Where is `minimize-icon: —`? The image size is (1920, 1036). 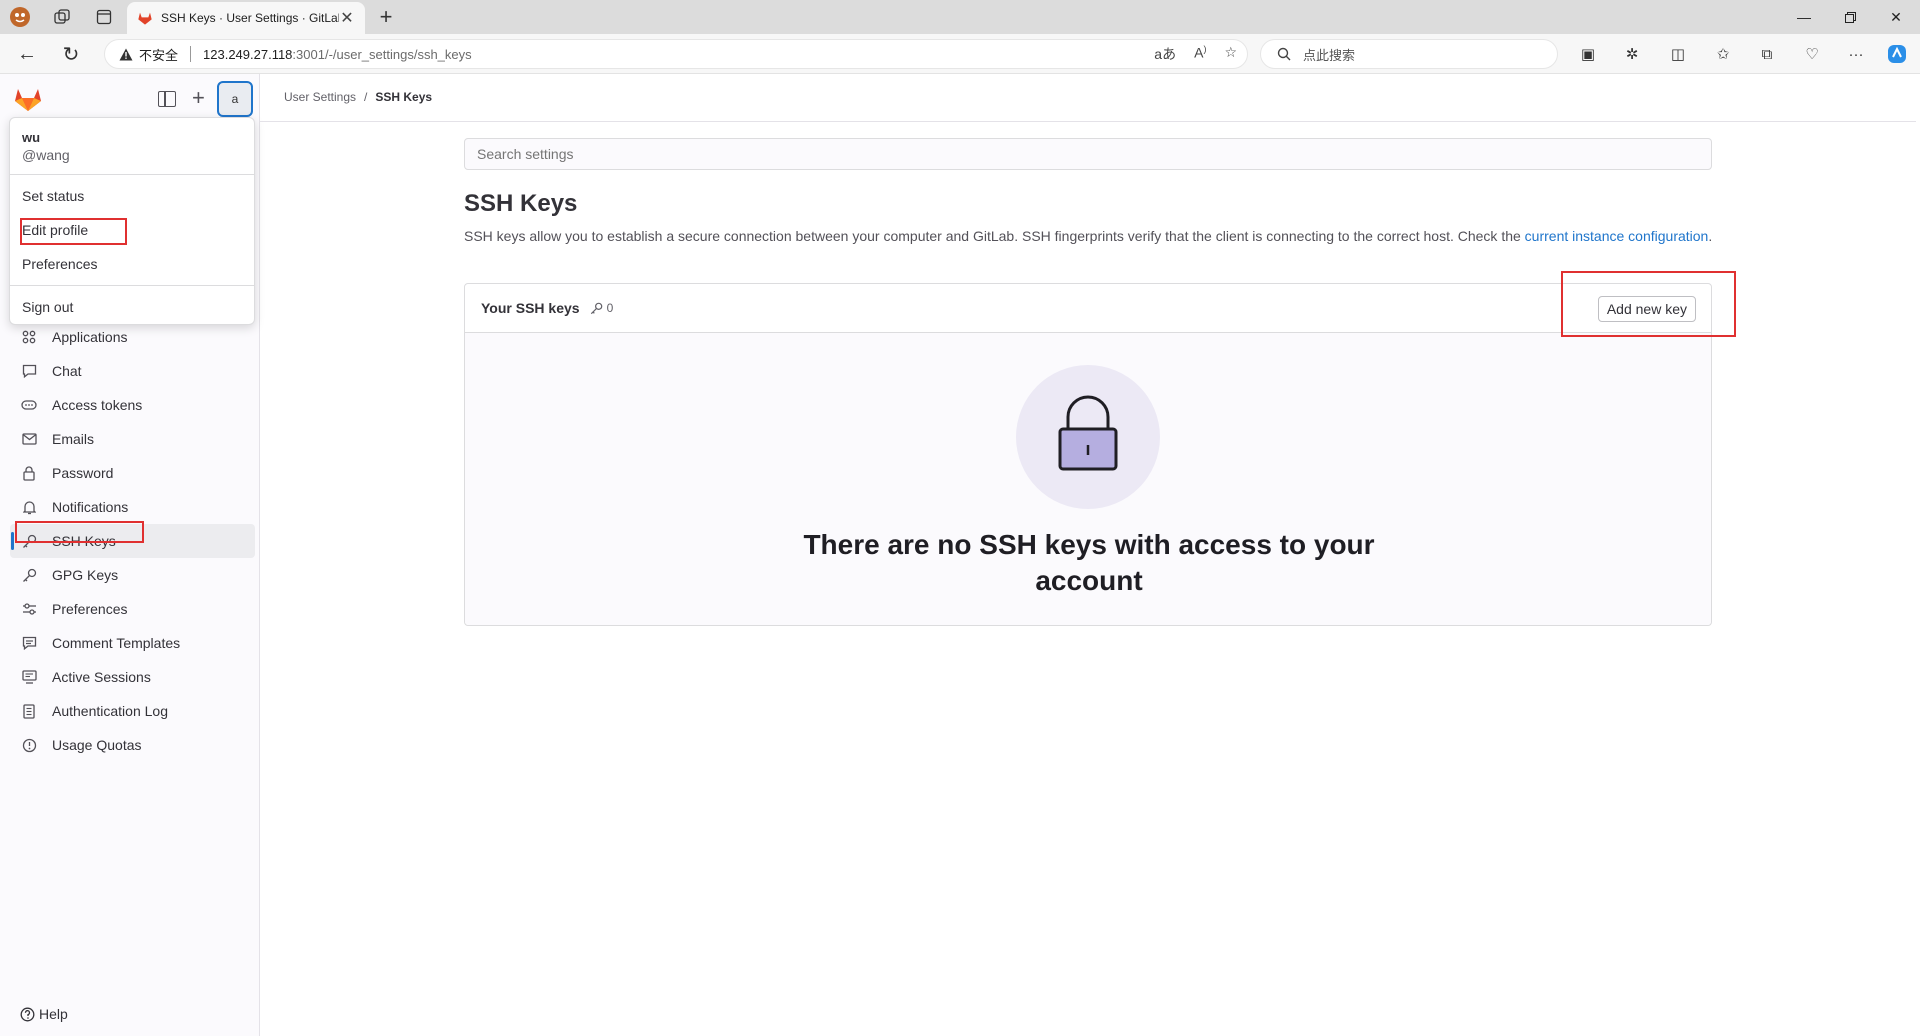 minimize-icon: — is located at coordinates (1804, 17).